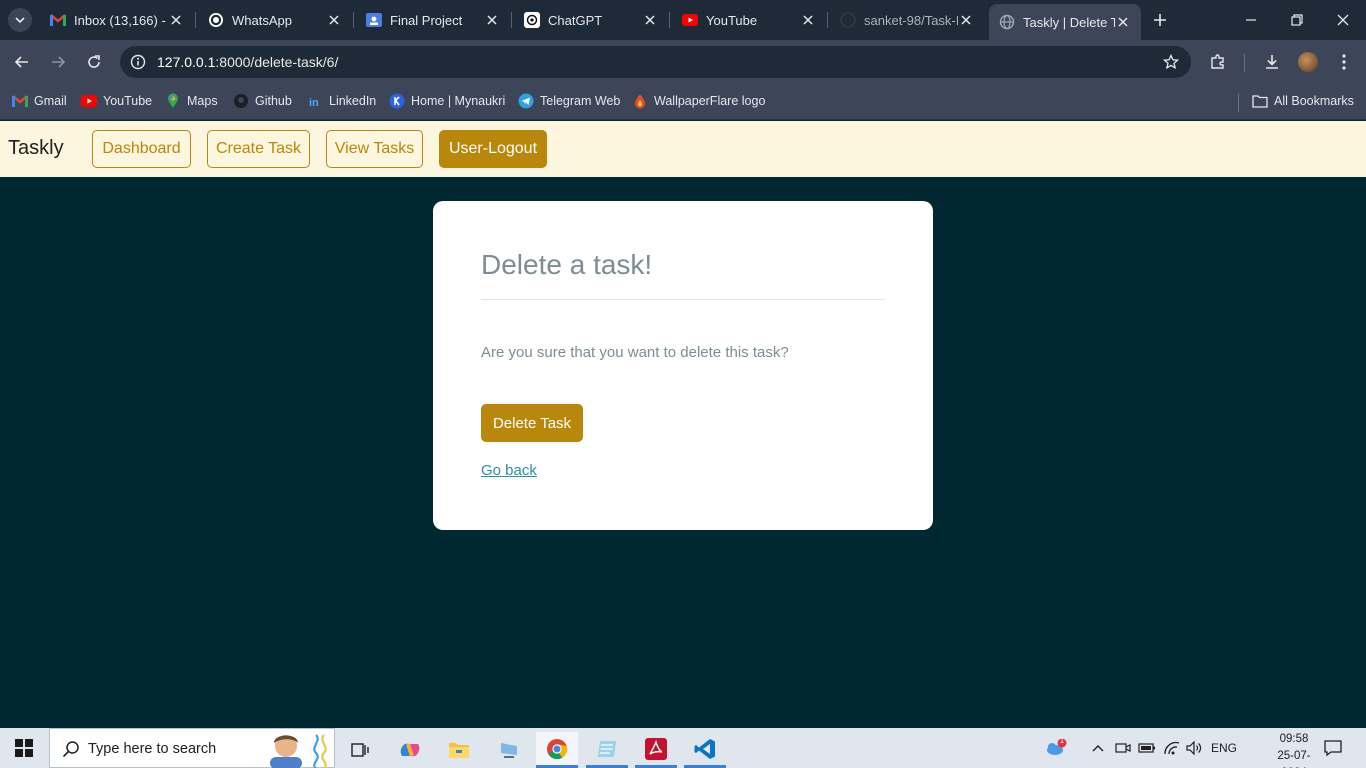 This screenshot has width=1366, height=768. I want to click on chrome-menu-button, so click(1344, 62).